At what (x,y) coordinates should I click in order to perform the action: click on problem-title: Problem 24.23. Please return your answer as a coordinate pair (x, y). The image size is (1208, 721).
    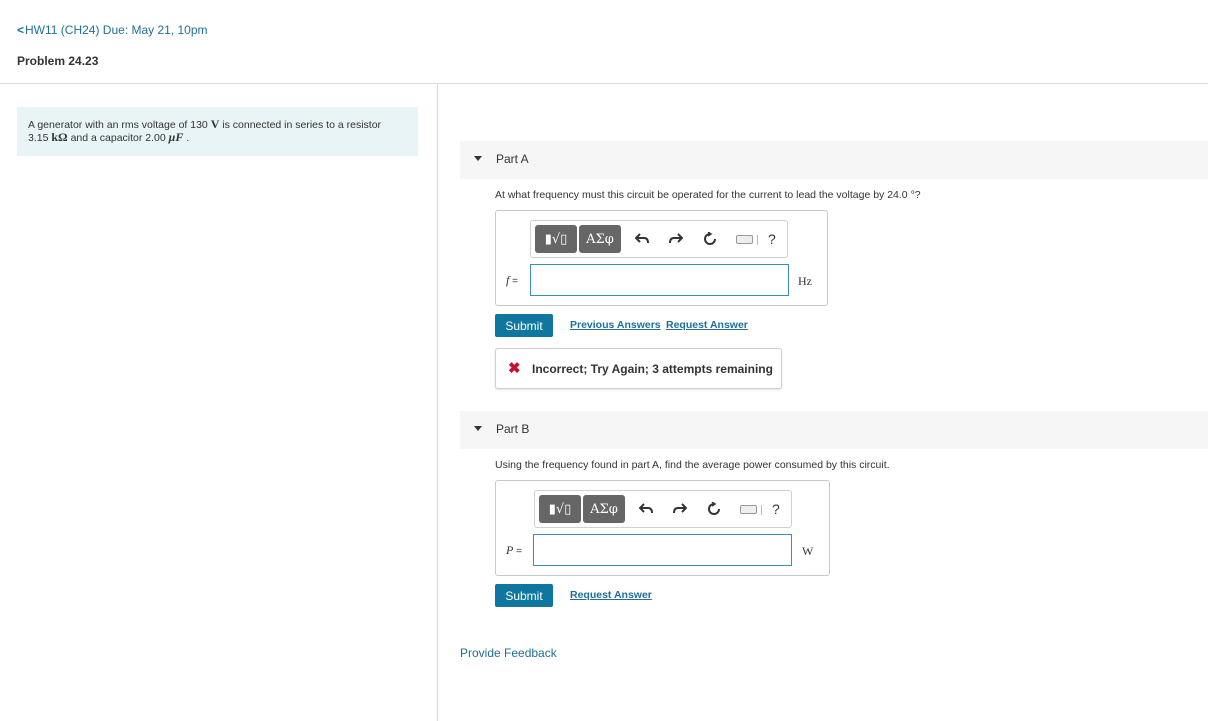
    Looking at the image, I should click on (58, 61).